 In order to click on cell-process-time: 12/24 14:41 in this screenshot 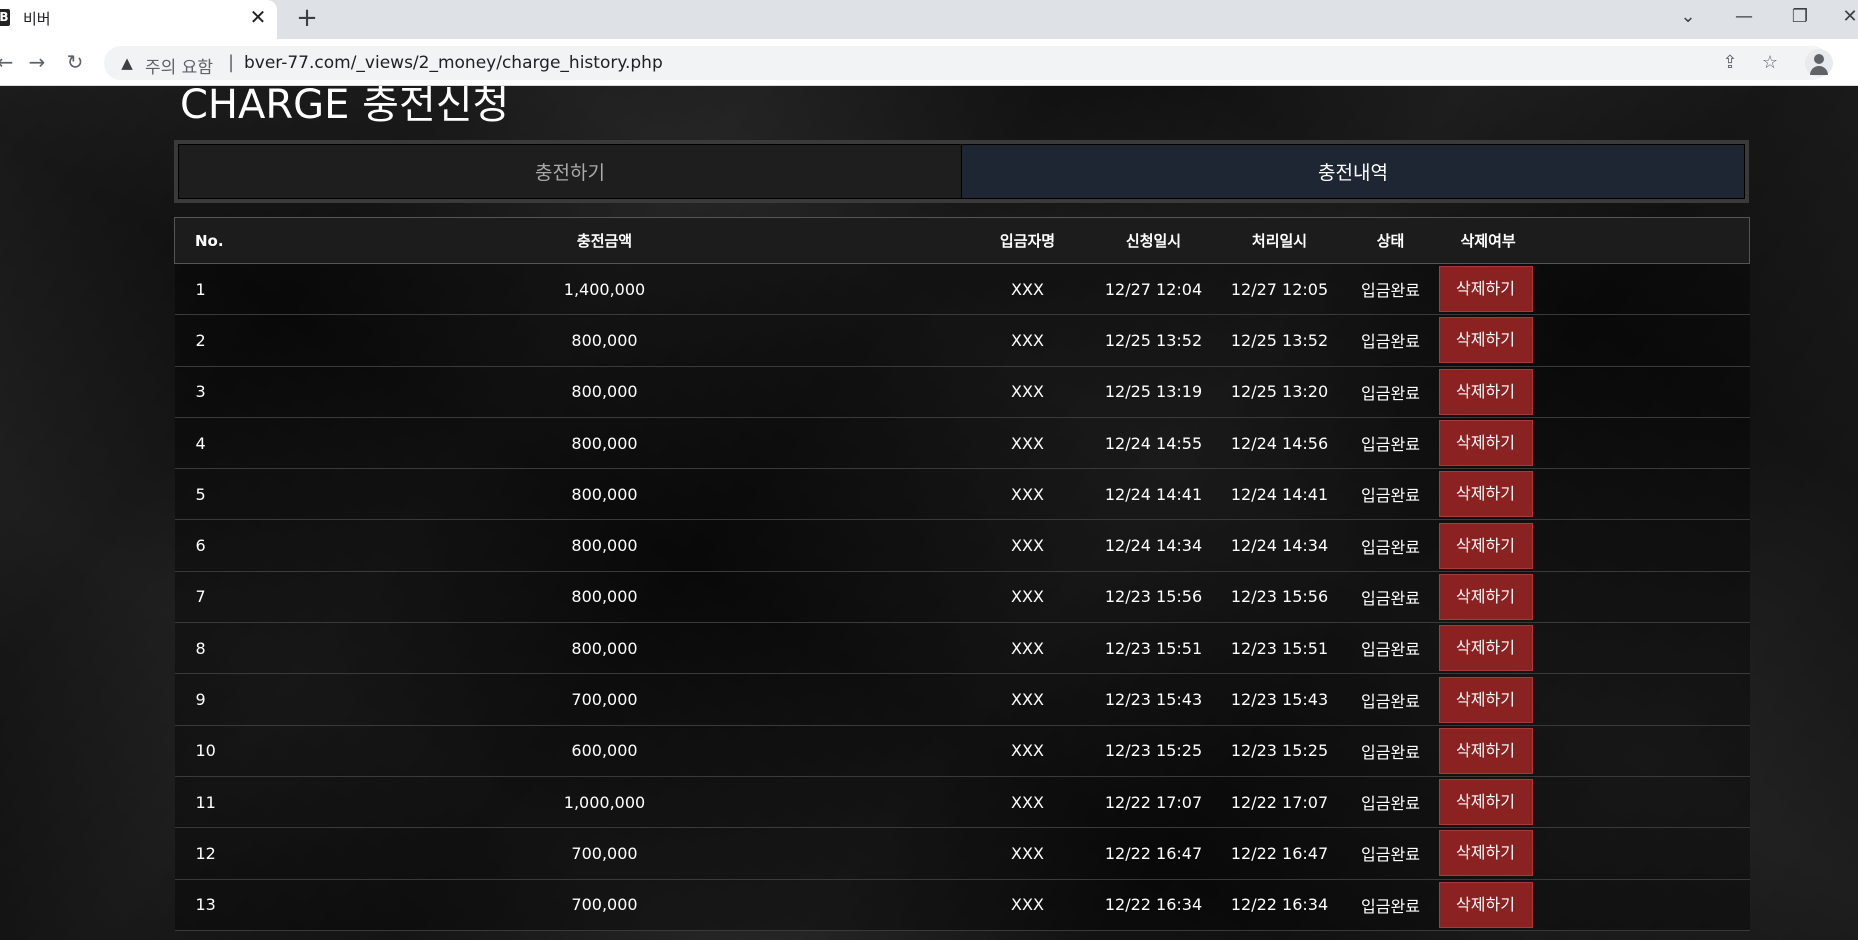, I will do `click(1279, 494)`.